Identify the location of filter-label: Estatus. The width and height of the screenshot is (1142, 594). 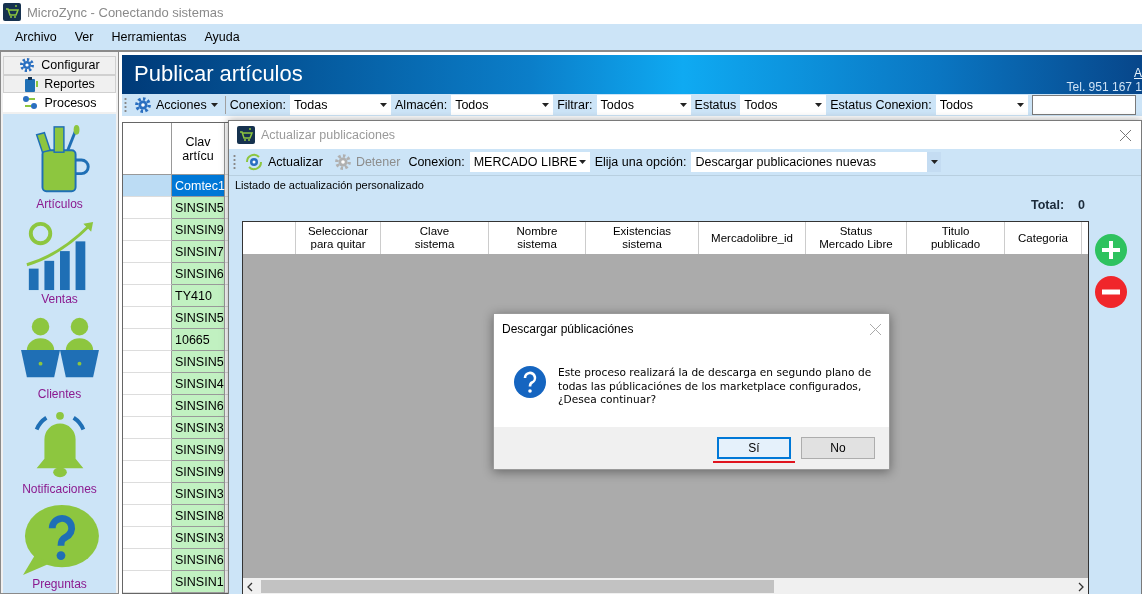
(715, 104).